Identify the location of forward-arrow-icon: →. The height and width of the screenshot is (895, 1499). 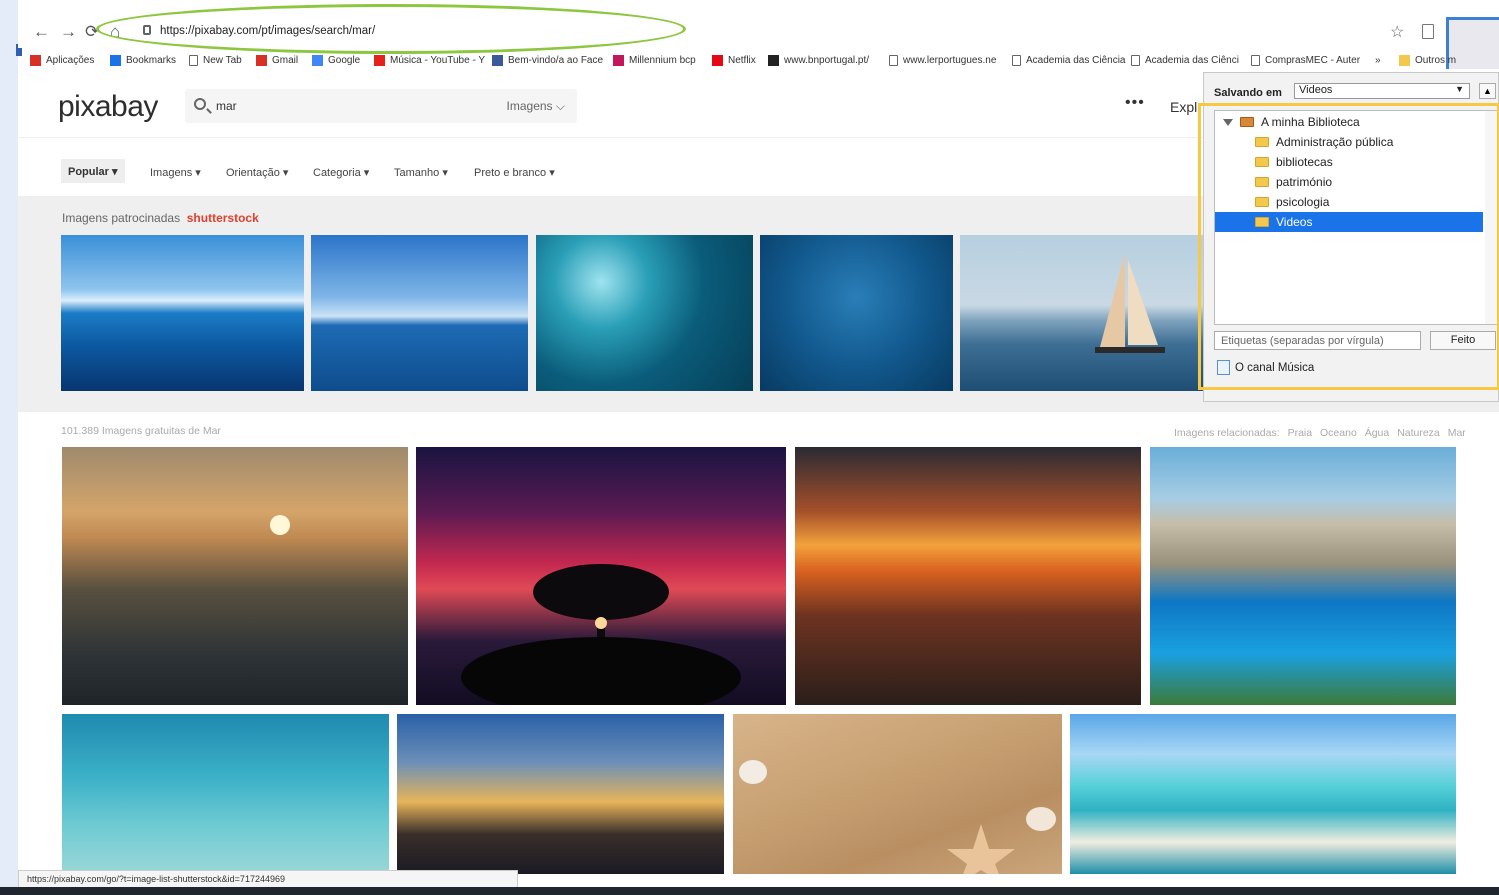
(68, 32).